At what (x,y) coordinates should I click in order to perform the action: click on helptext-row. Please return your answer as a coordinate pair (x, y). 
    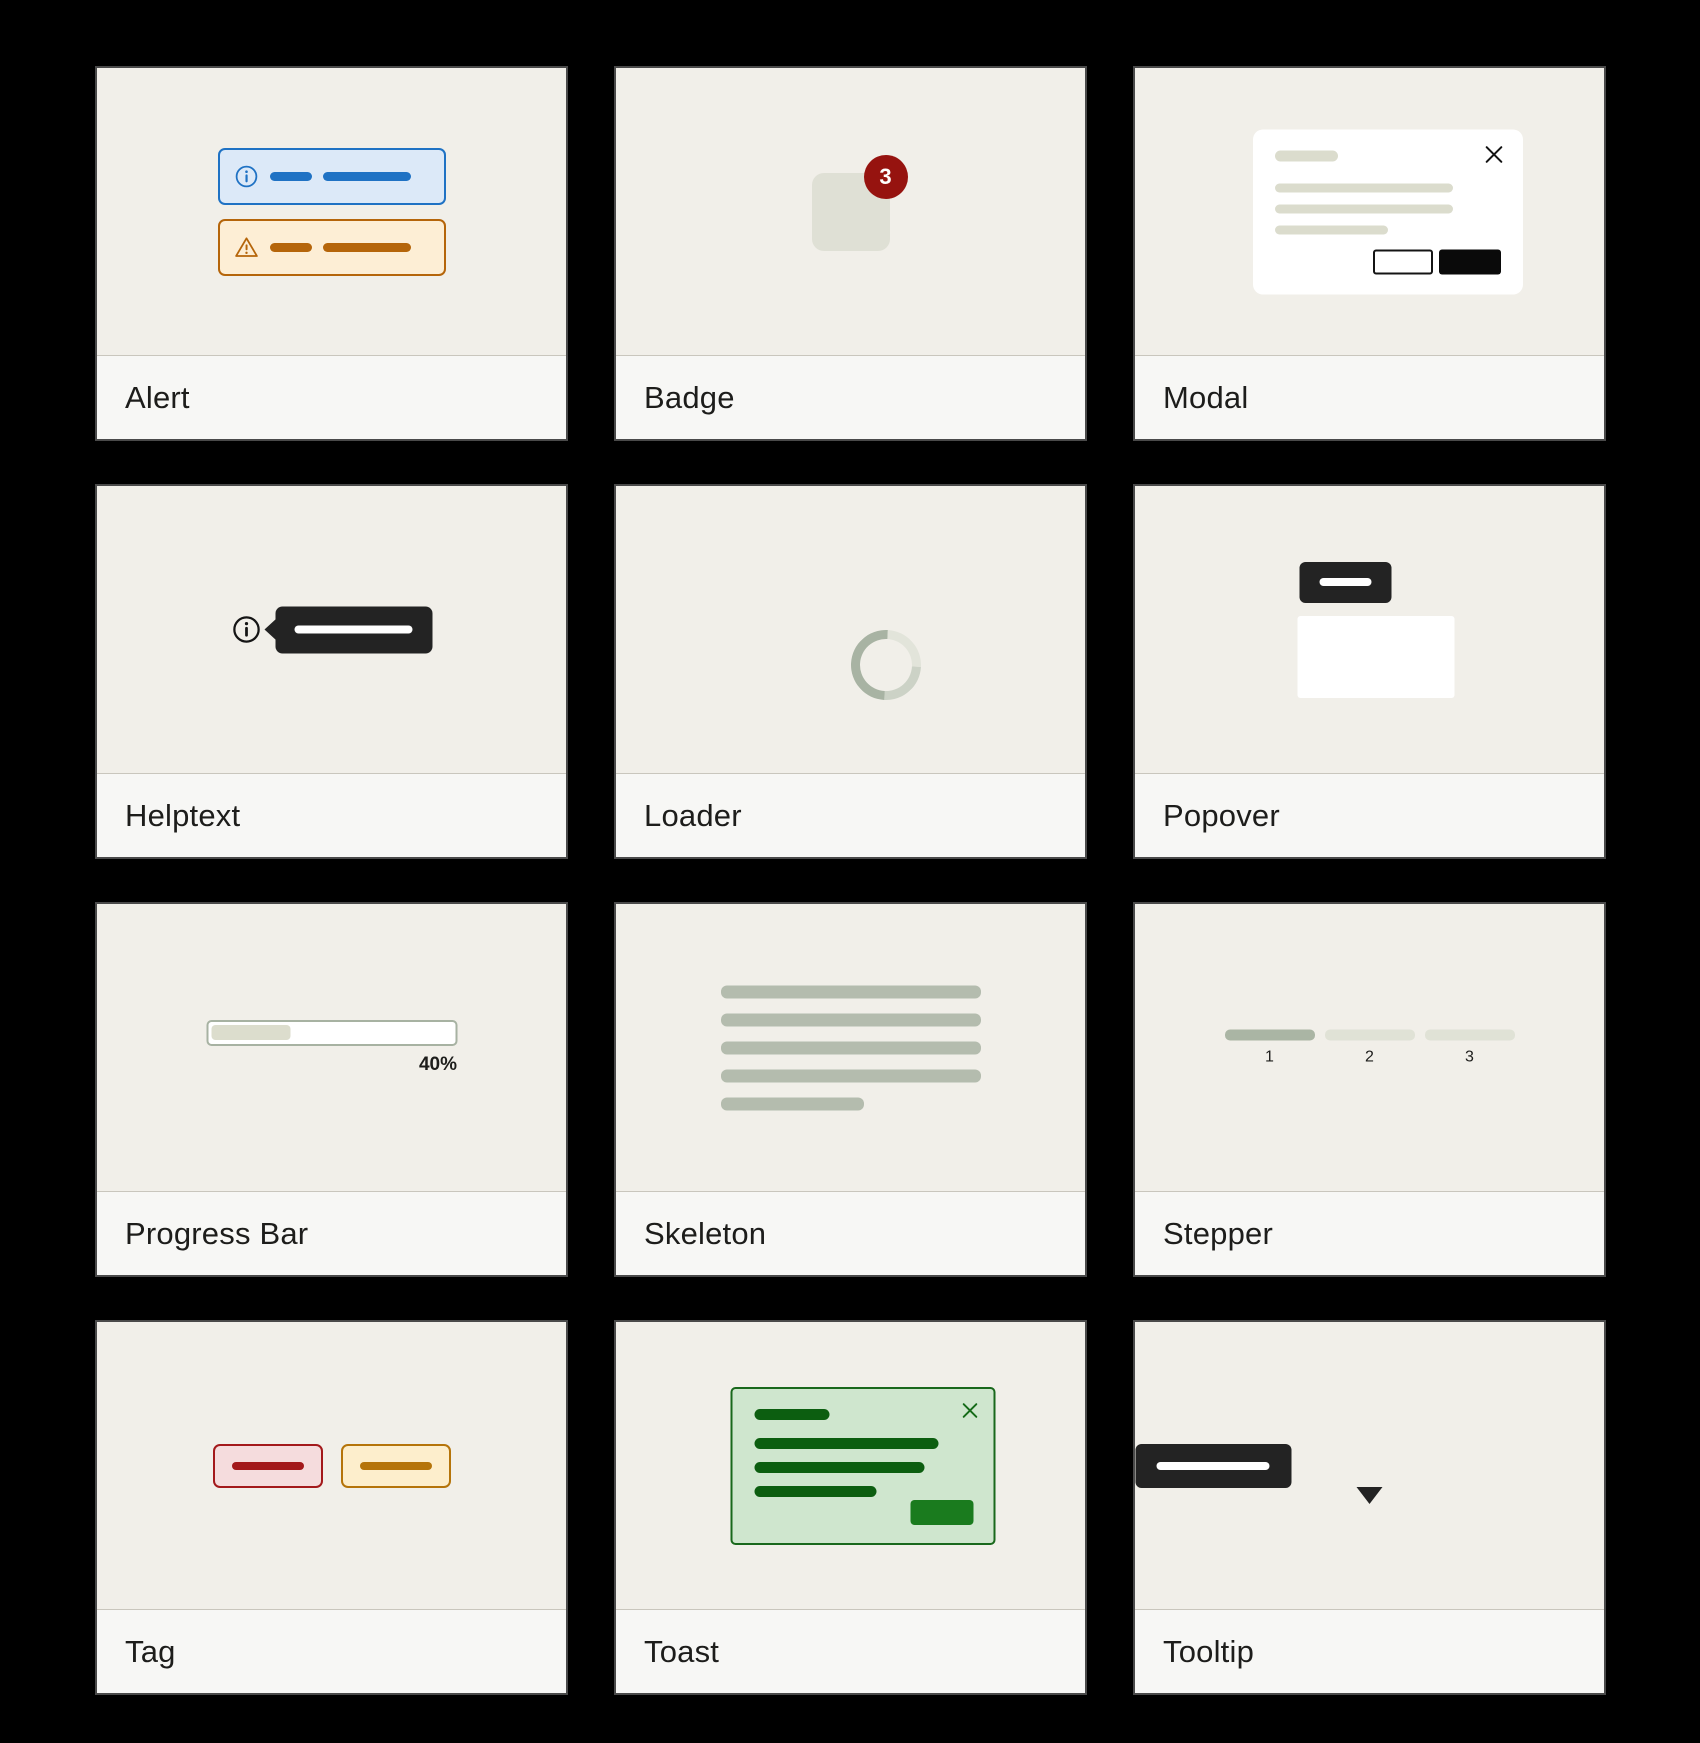
    Looking at the image, I should click on (331, 629).